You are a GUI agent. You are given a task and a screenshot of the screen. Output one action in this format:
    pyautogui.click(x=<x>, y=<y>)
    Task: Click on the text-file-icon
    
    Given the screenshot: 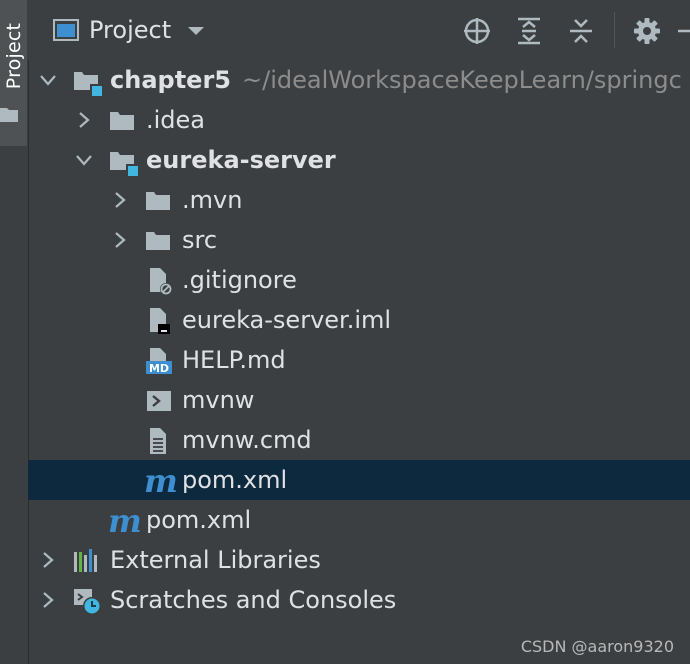 What is the action you would take?
    pyautogui.click(x=158, y=441)
    